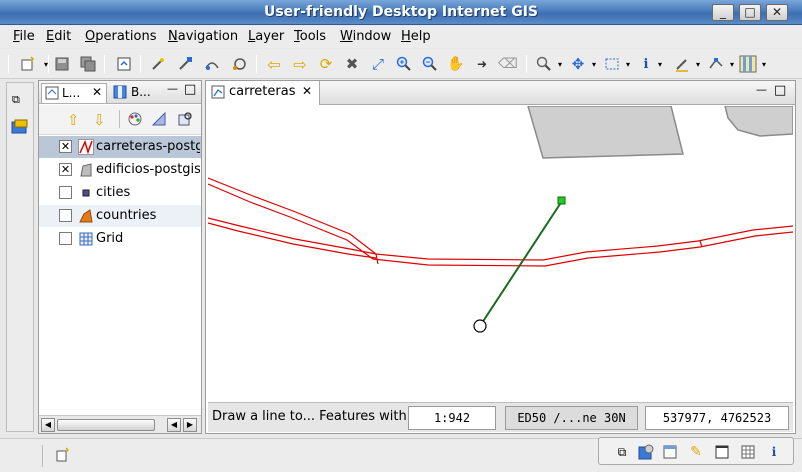 This screenshot has height=472, width=802. Describe the element at coordinates (86, 239) in the screenshot. I see `grid-layer-icon` at that location.